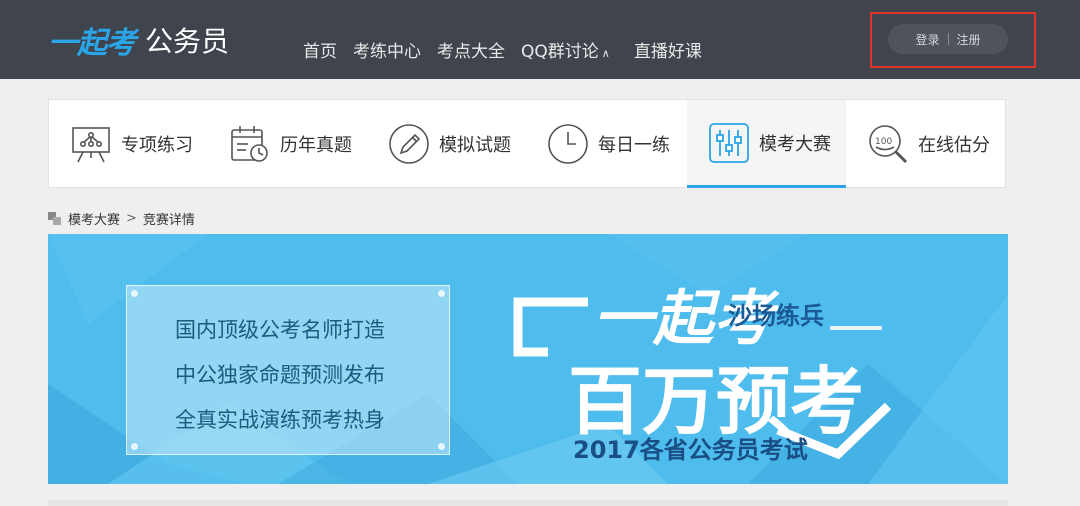 The image size is (1080, 506). Describe the element at coordinates (690, 450) in the screenshot. I see `banner-subtitle: 2017各省公务员考试` at that location.